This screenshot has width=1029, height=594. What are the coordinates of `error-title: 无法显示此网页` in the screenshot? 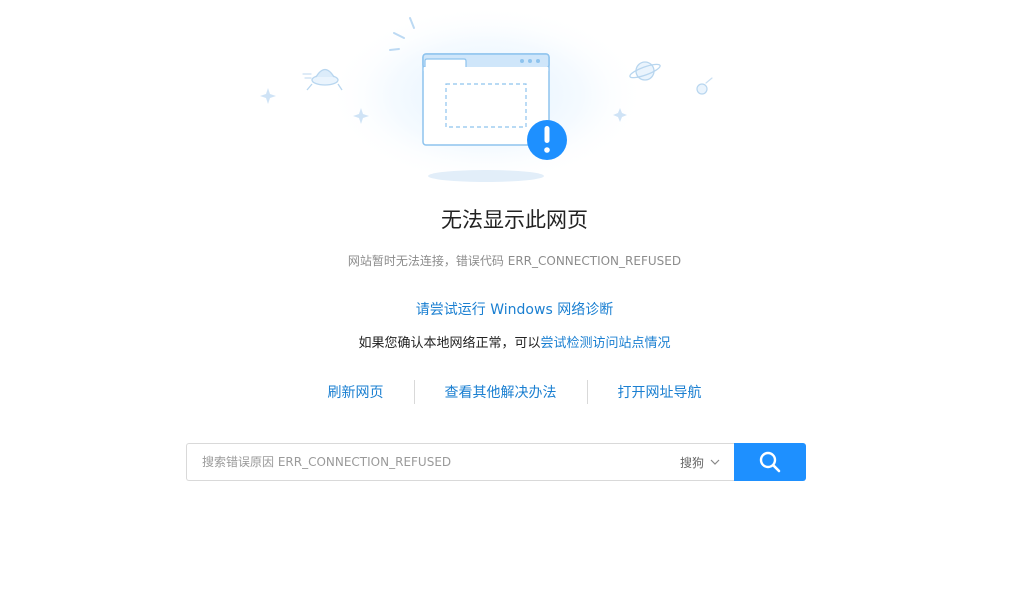 It's located at (514, 220).